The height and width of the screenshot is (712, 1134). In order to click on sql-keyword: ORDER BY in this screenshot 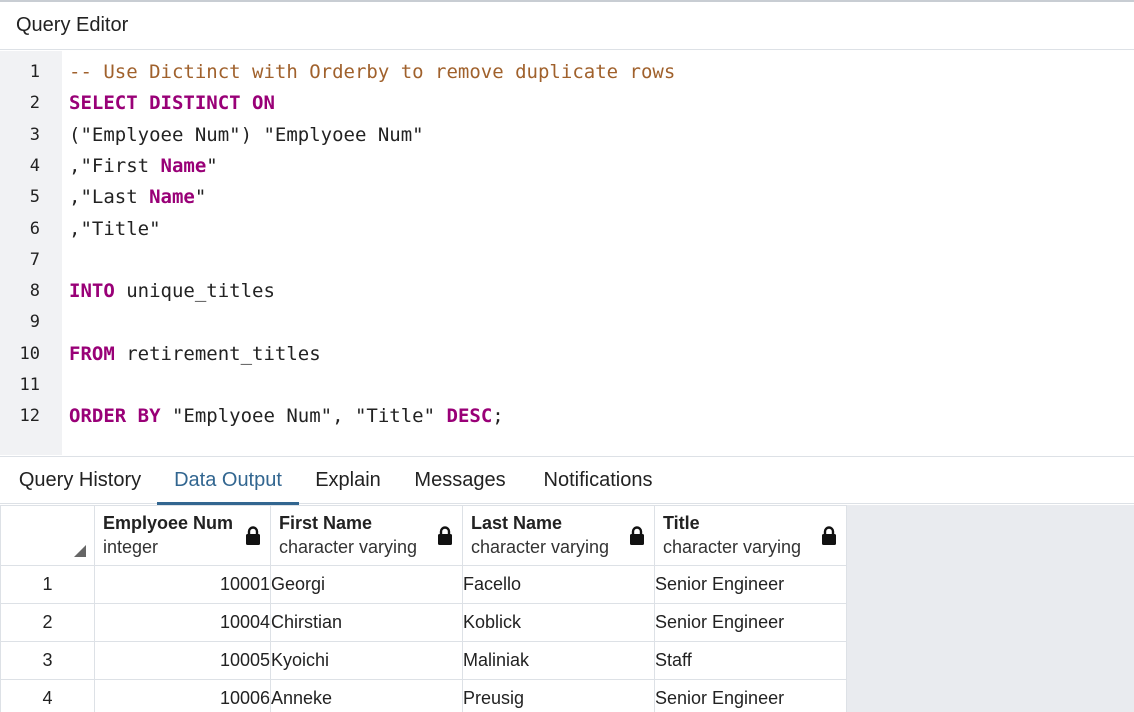, I will do `click(115, 416)`.